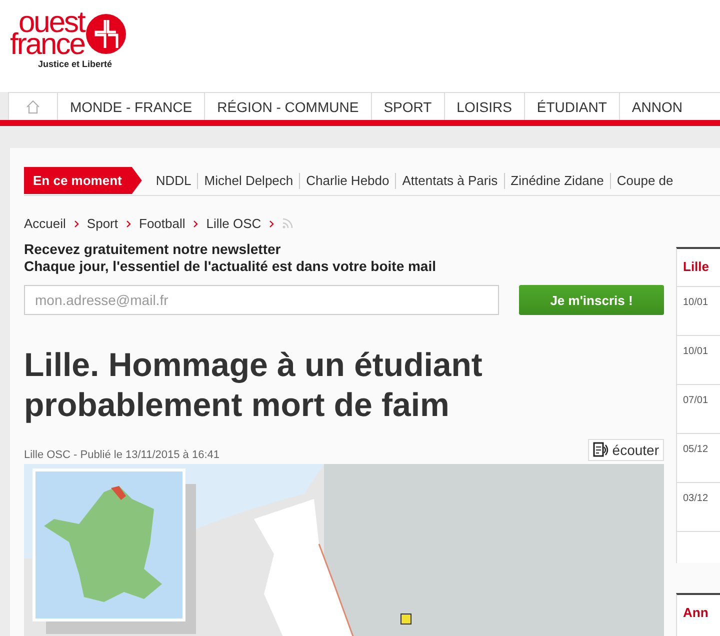 This screenshot has height=636, width=720. What do you see at coordinates (254, 385) in the screenshot?
I see `article-title: Lille. Hommage à un étudiant probablement mort de faim` at bounding box center [254, 385].